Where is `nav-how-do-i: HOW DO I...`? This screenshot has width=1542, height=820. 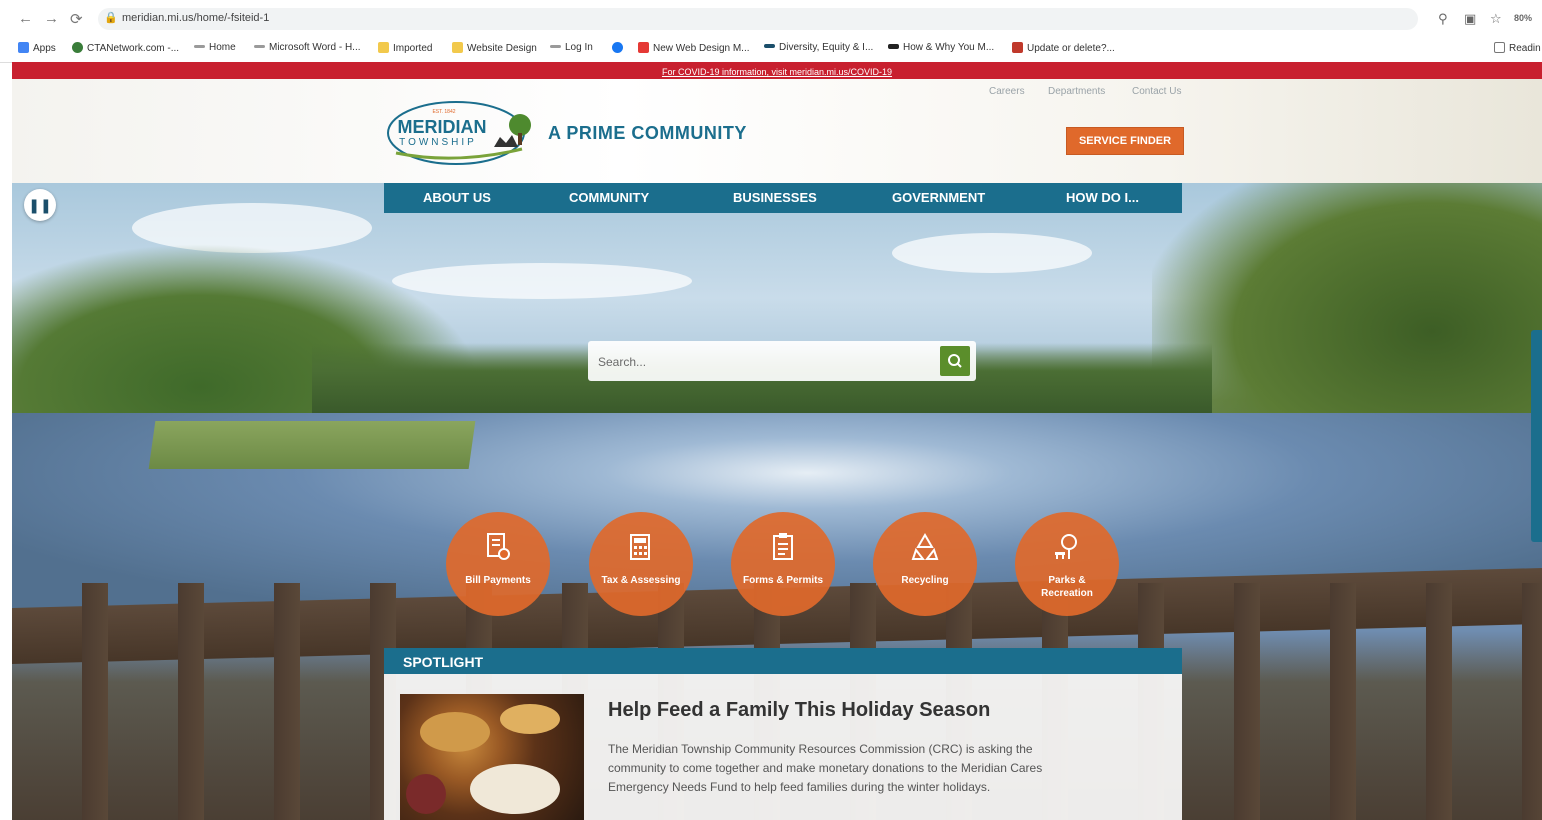
nav-how-do-i: HOW DO I... is located at coordinates (1102, 198).